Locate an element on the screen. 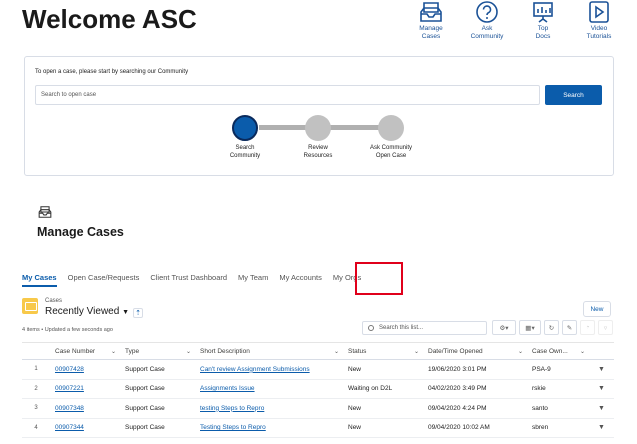 The width and height of the screenshot is (637, 444). filter-button: ▿ is located at coordinates (605, 327).